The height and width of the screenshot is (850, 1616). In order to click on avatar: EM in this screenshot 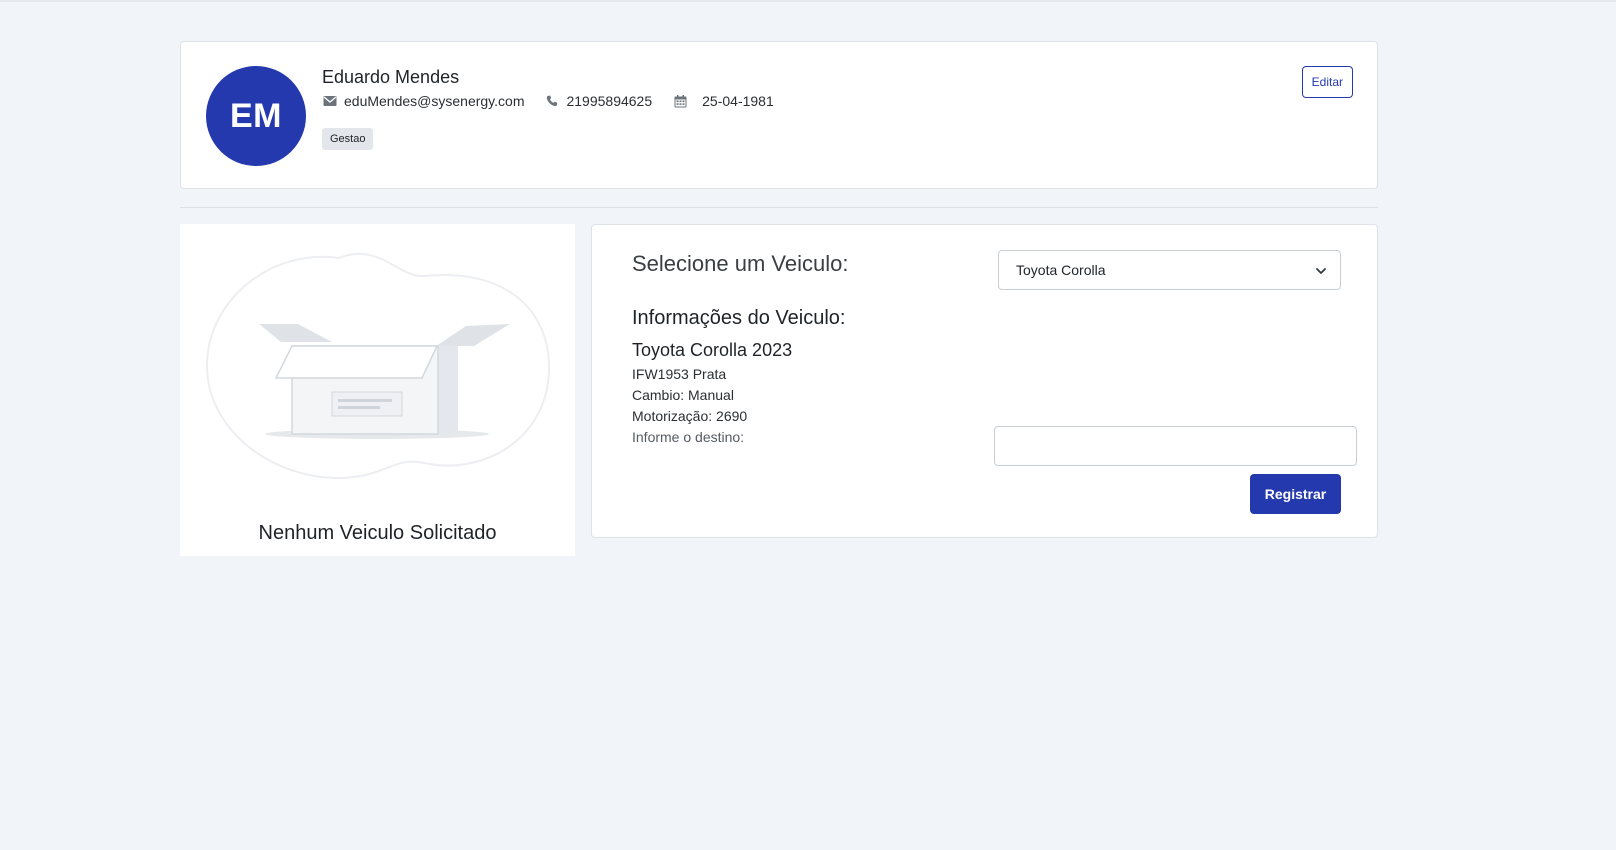, I will do `click(256, 116)`.